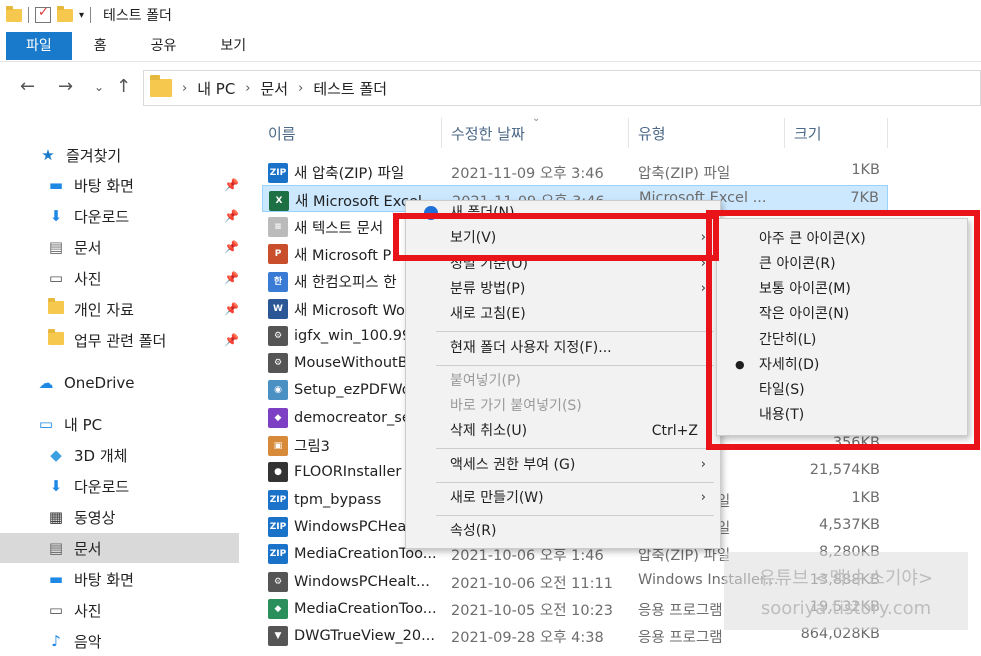  What do you see at coordinates (351, 363) in the screenshot?
I see `file-name-text: MouseWithoutB` at bounding box center [351, 363].